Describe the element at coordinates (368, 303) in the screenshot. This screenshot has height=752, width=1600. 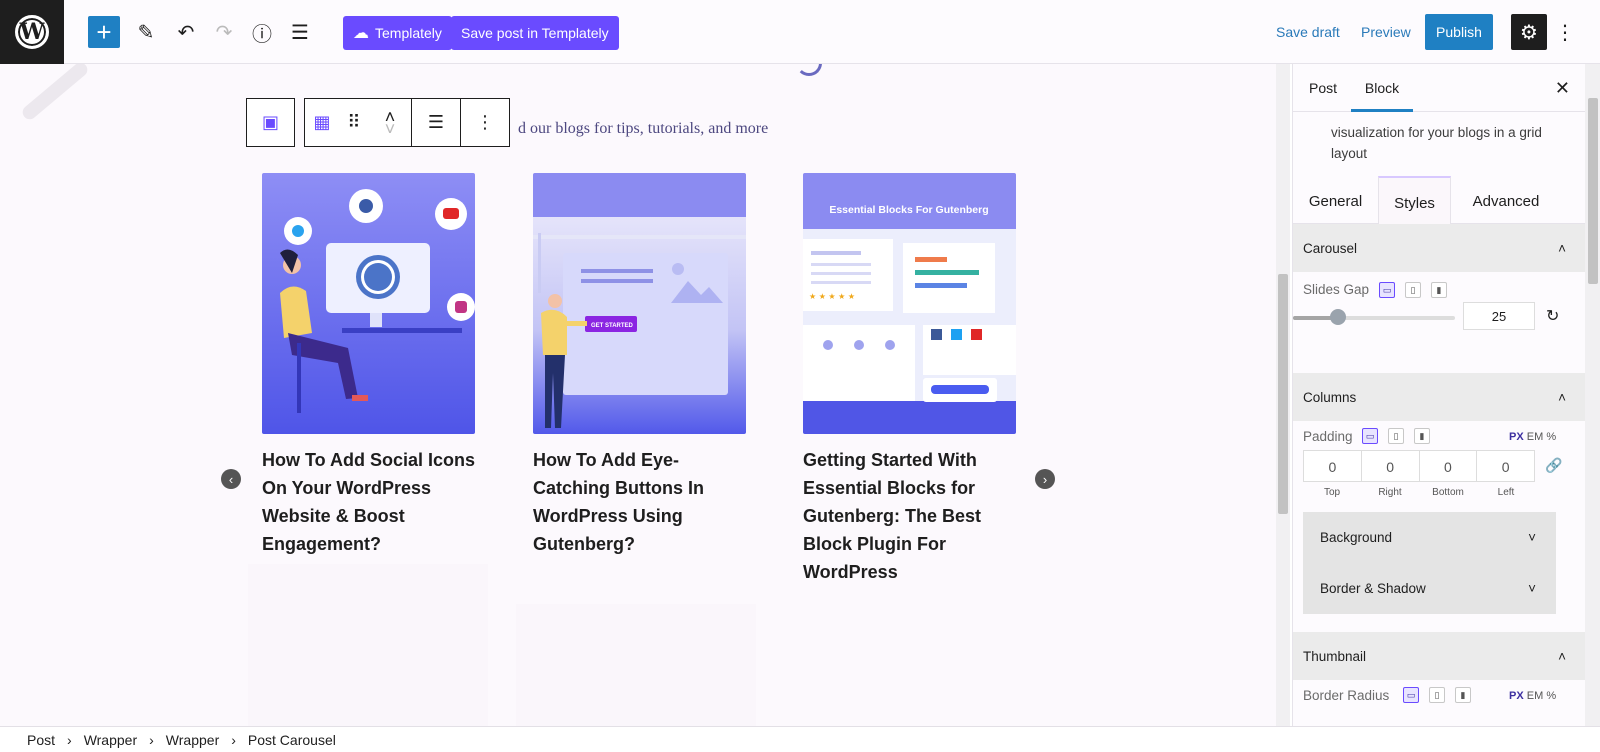
I see `post-thumbnail` at that location.